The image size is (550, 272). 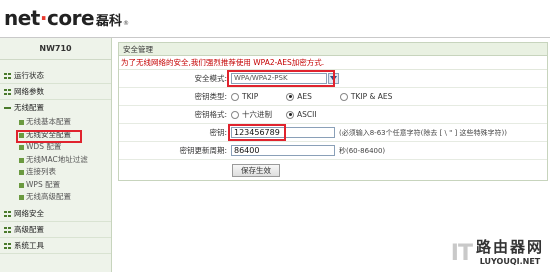 I want to click on key-renew-control: 86400 秒(60-86400), so click(x=308, y=150).